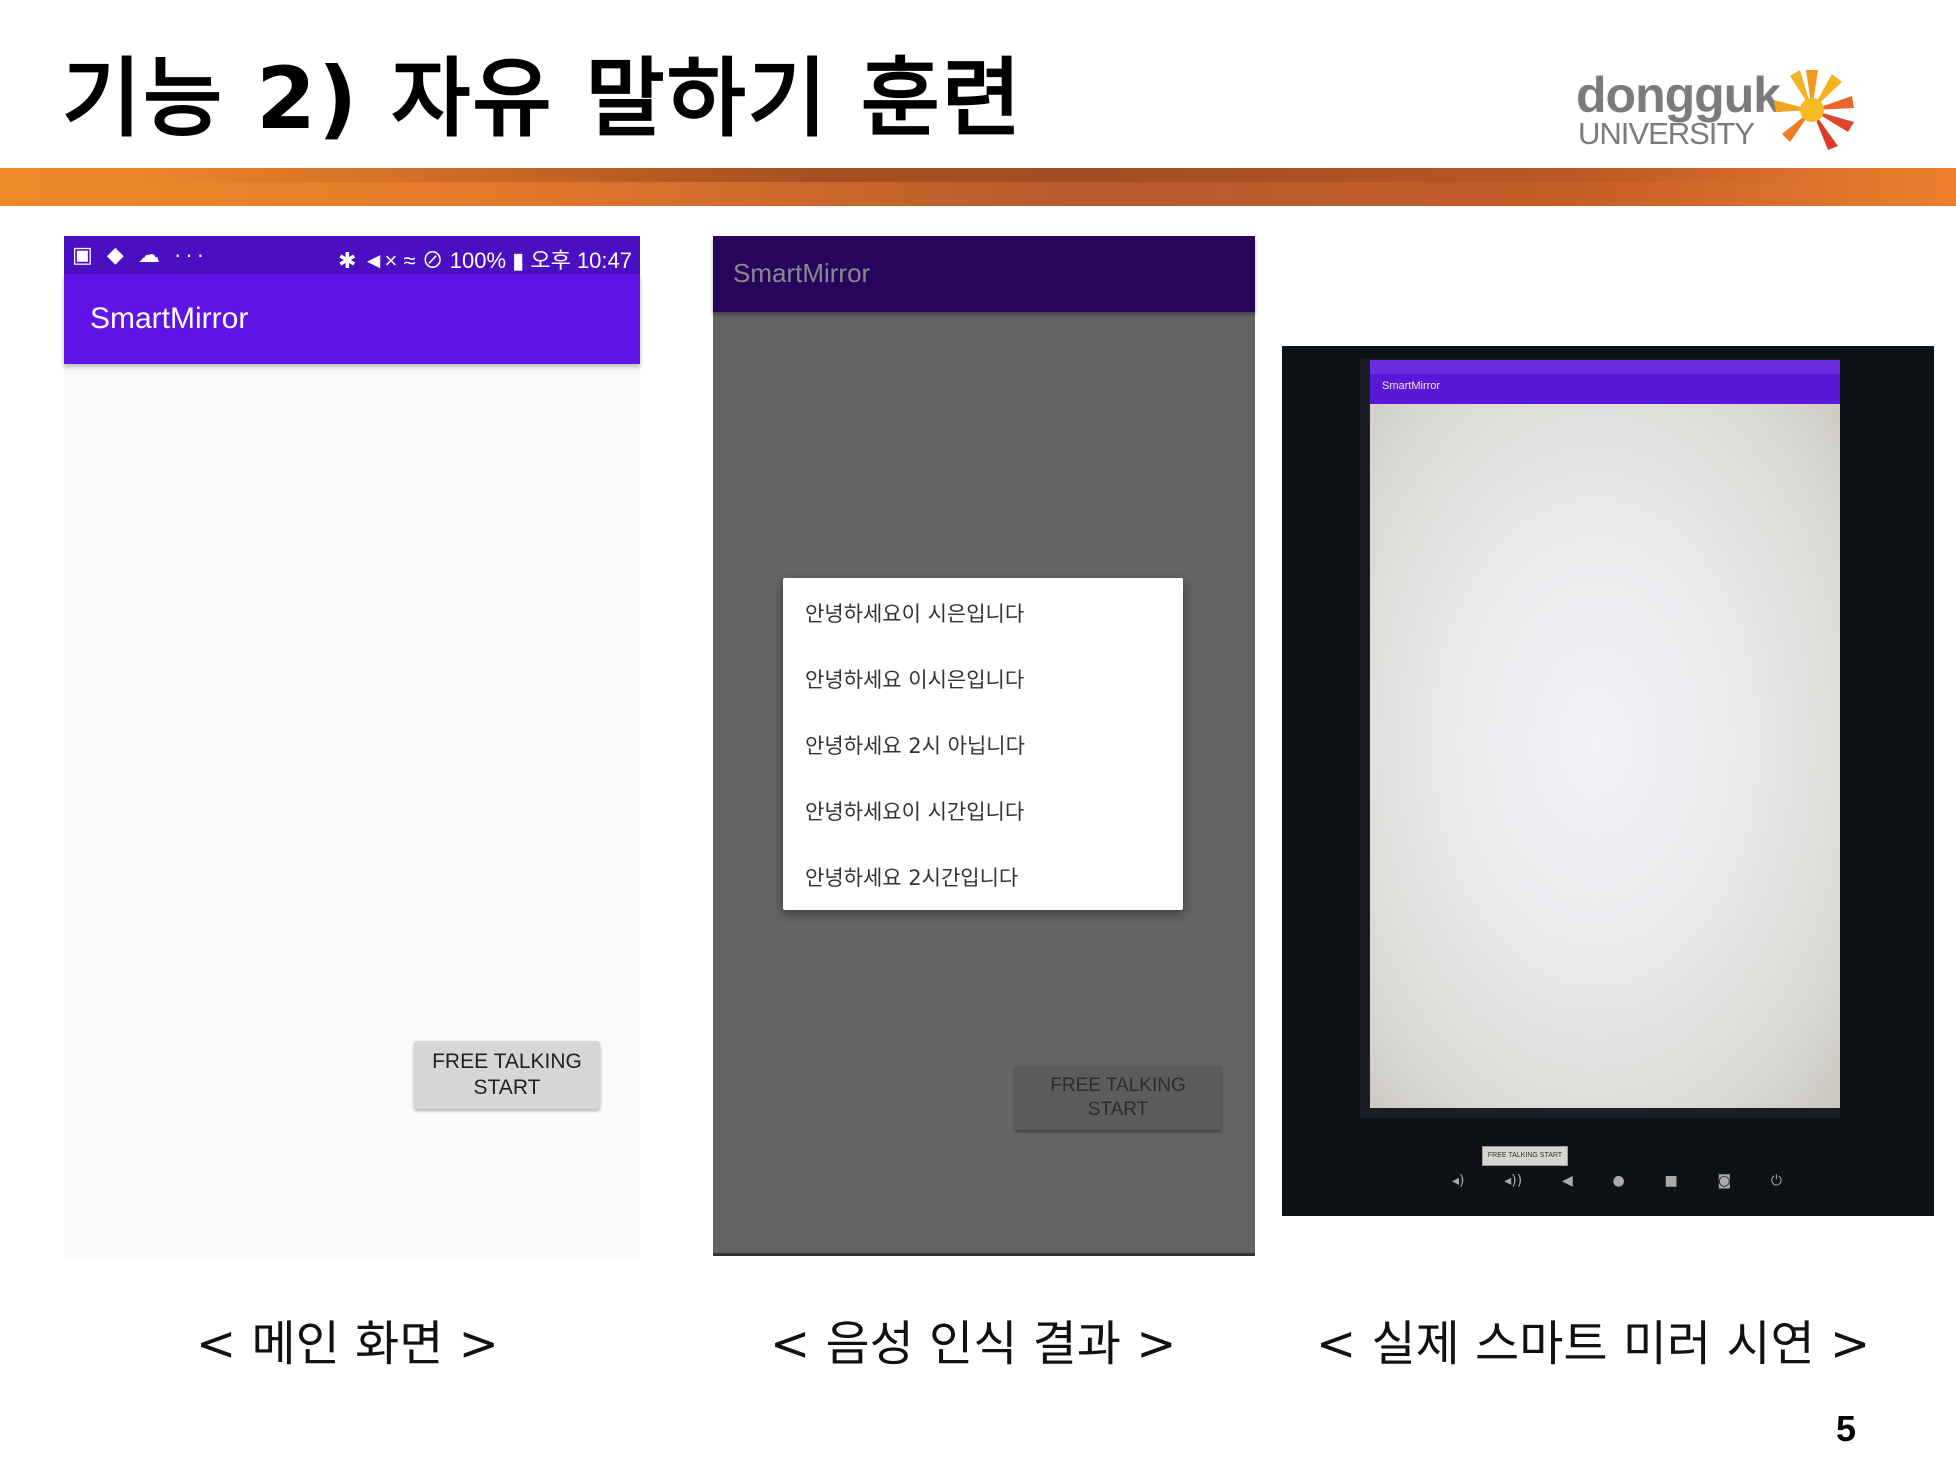 The height and width of the screenshot is (1466, 1956). I want to click on volume-up-icon: ◂)), so click(1513, 1181).